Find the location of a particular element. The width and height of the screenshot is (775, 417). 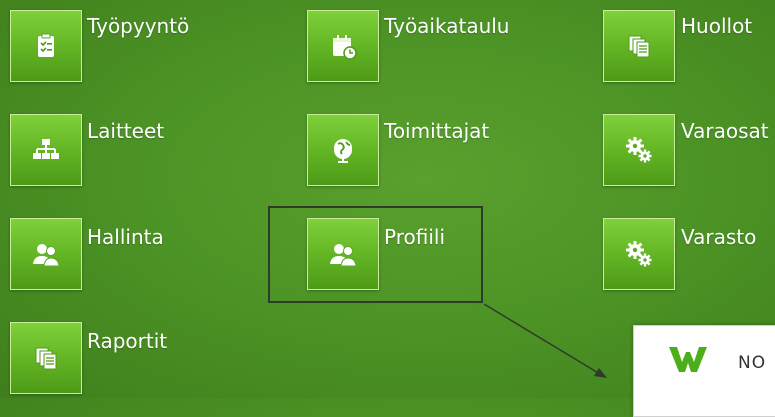

brand-text: NO is located at coordinates (752, 363).